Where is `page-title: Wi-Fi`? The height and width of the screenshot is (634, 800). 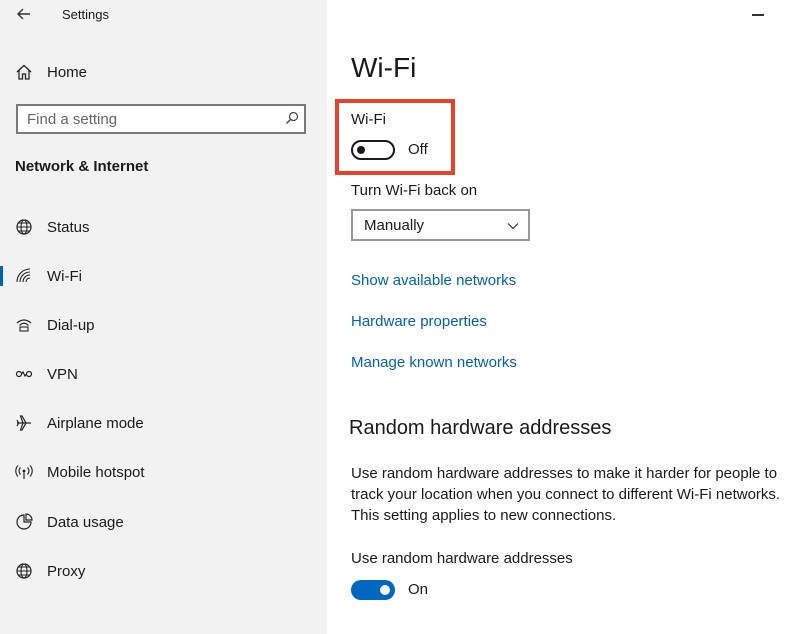
page-title: Wi-Fi is located at coordinates (384, 67).